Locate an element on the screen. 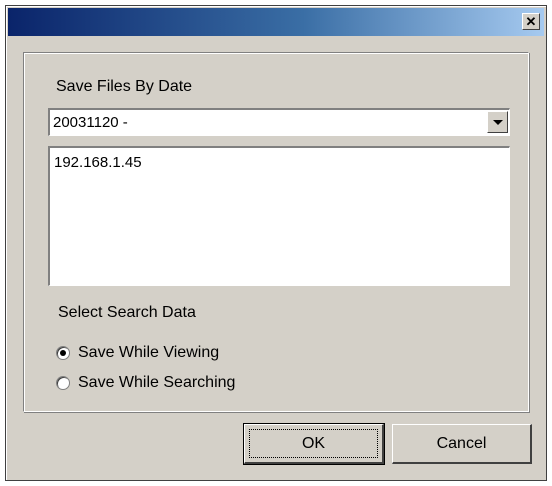 Image resolution: width=552 pixels, height=486 pixels. radio-label: Save While Viewing is located at coordinates (149, 352).